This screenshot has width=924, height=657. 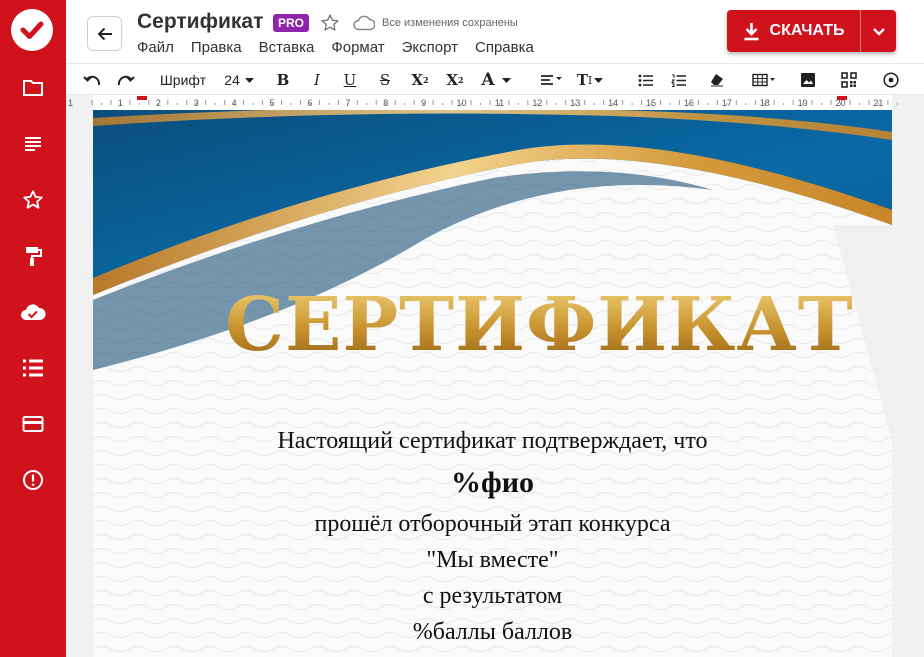 What do you see at coordinates (158, 103) in the screenshot?
I see `ruler-number: 2` at bounding box center [158, 103].